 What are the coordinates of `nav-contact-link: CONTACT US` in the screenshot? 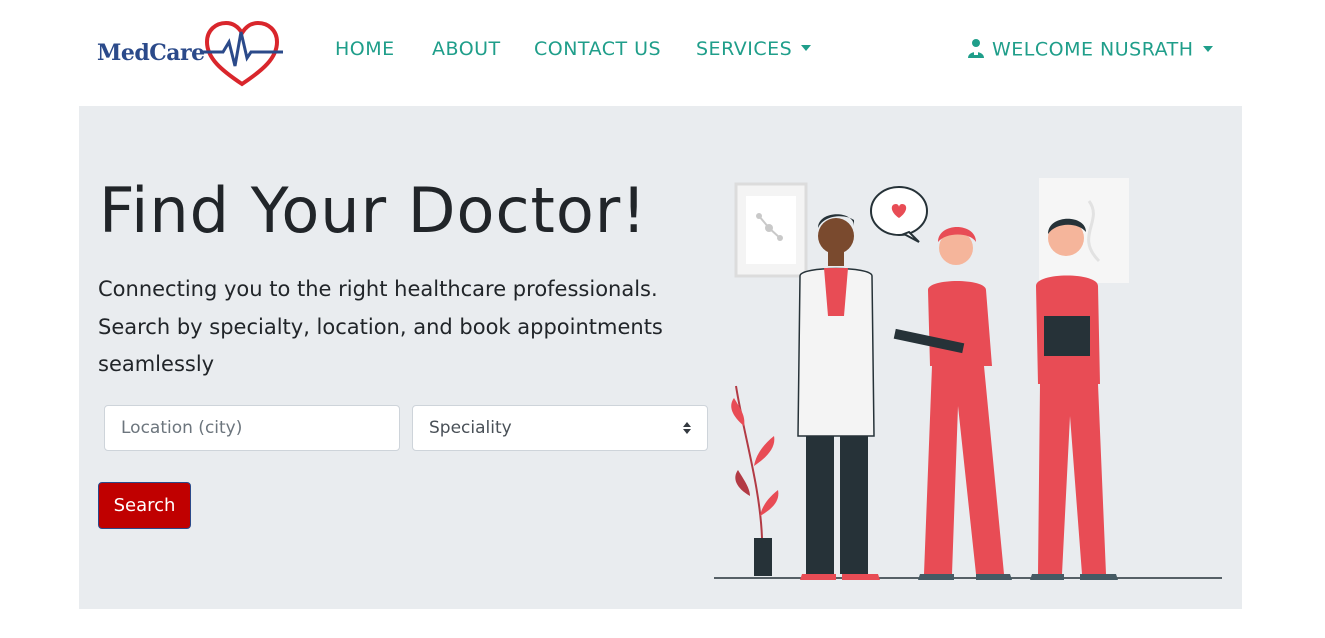 It's located at (597, 49).